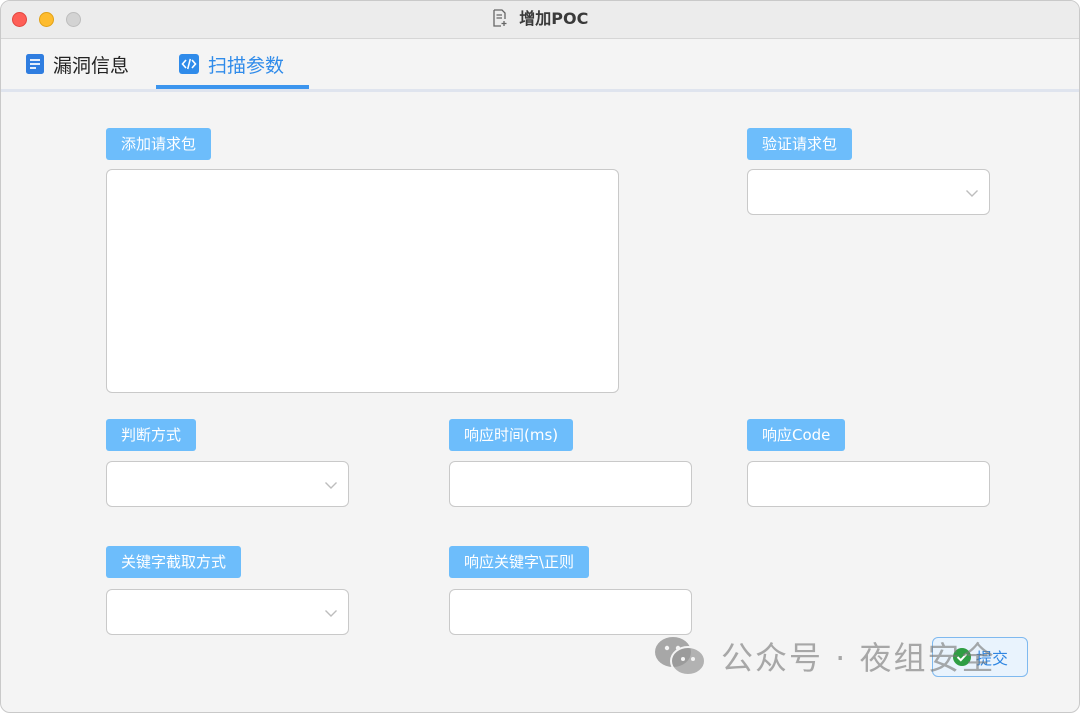  I want to click on verify-request-select, so click(868, 192).